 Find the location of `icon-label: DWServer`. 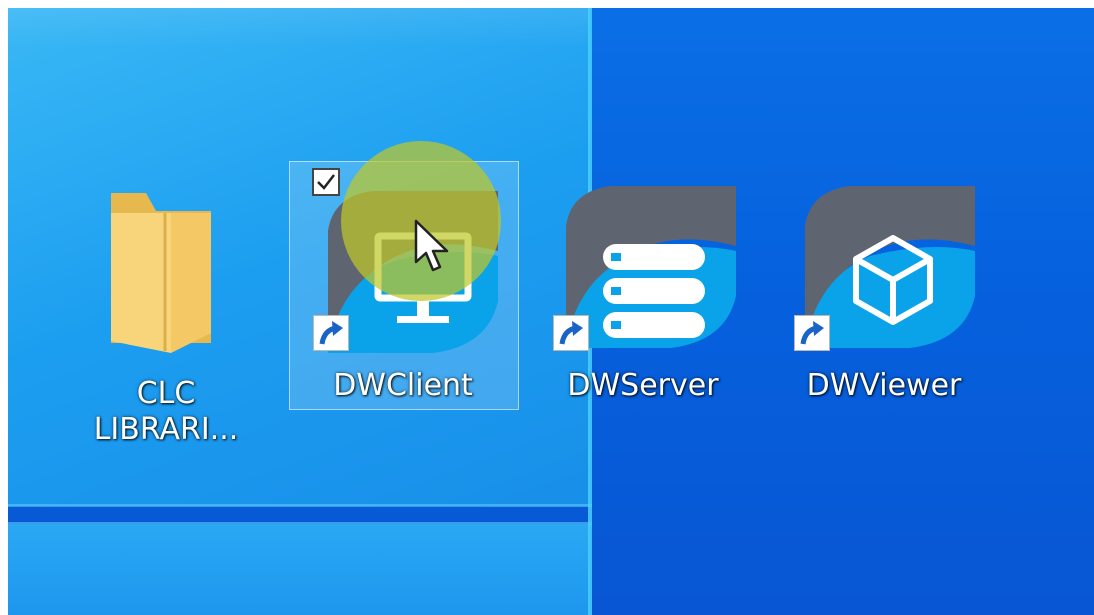

icon-label: DWServer is located at coordinates (643, 385).